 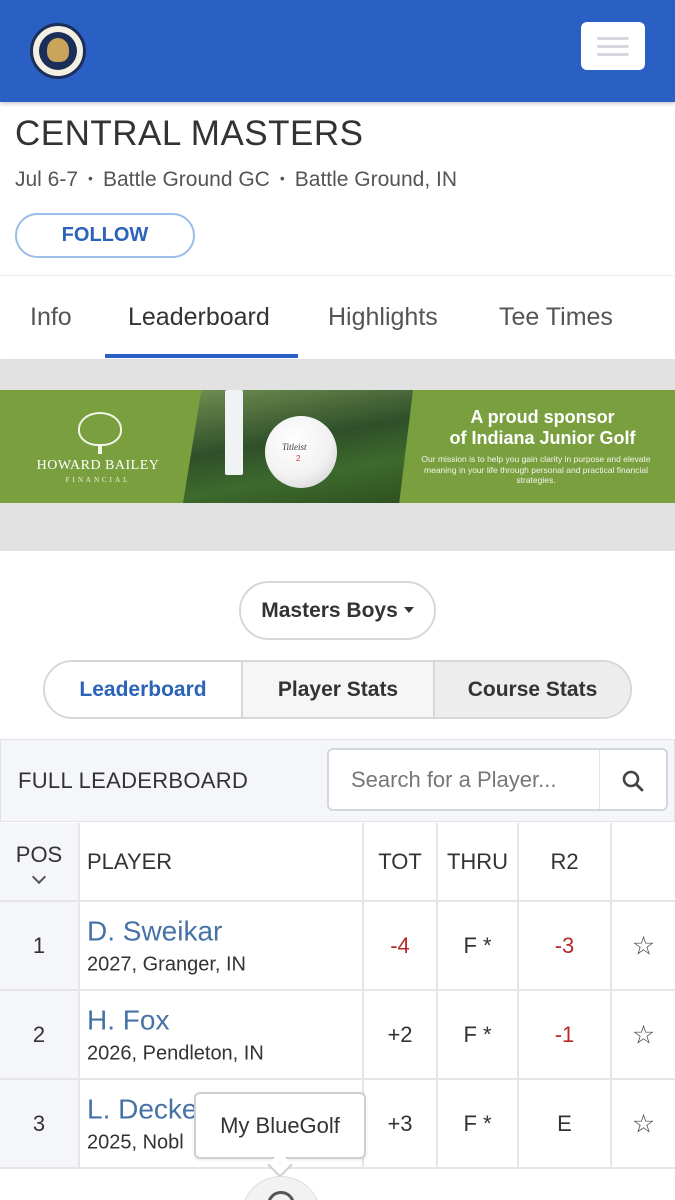 I want to click on division-selected: Masters Boys, so click(x=329, y=610).